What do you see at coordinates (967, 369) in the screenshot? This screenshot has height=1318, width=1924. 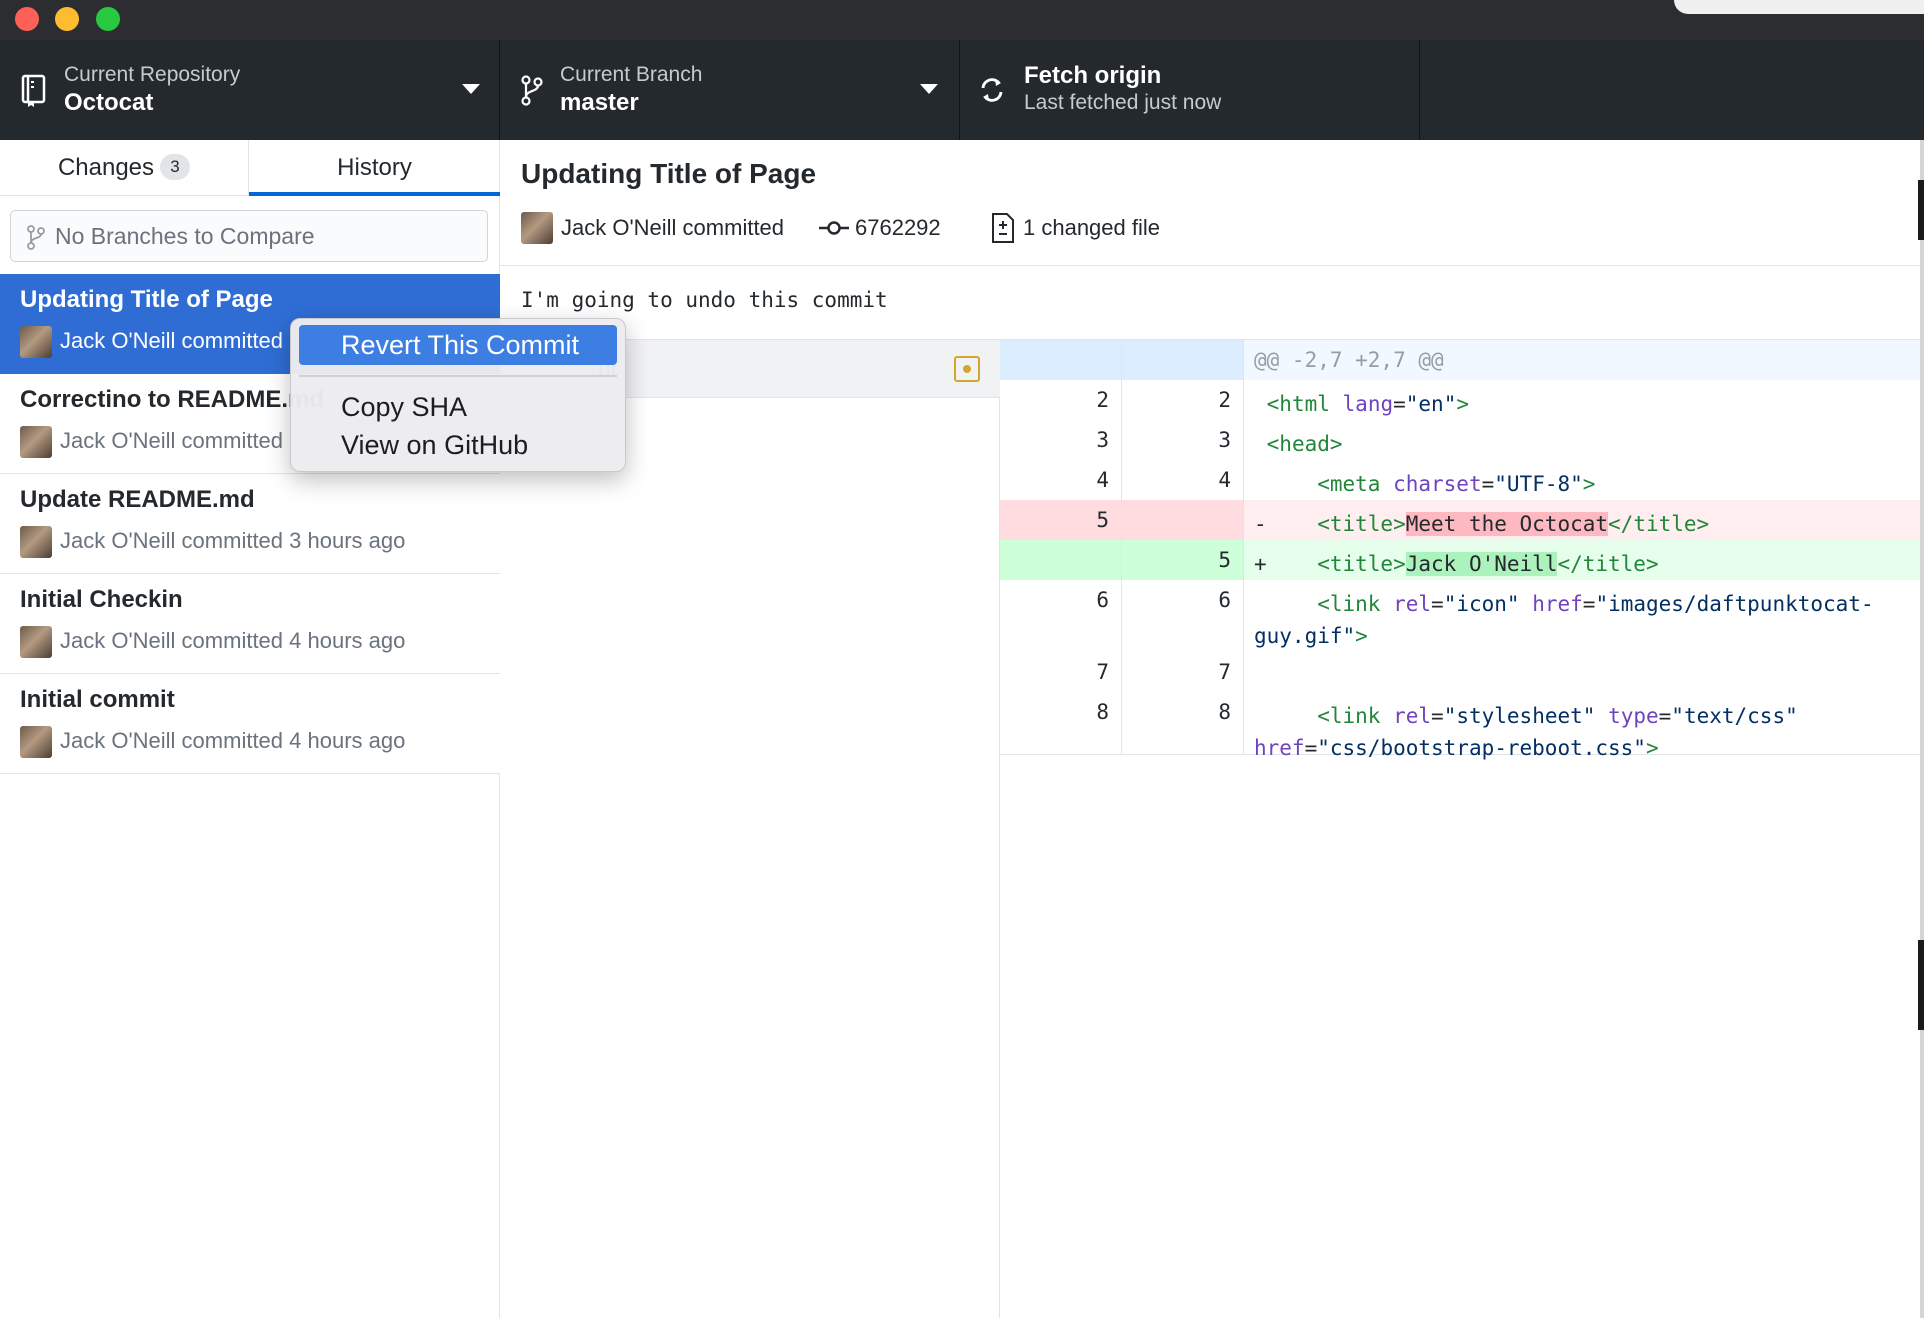 I see `file-modified-icon` at bounding box center [967, 369].